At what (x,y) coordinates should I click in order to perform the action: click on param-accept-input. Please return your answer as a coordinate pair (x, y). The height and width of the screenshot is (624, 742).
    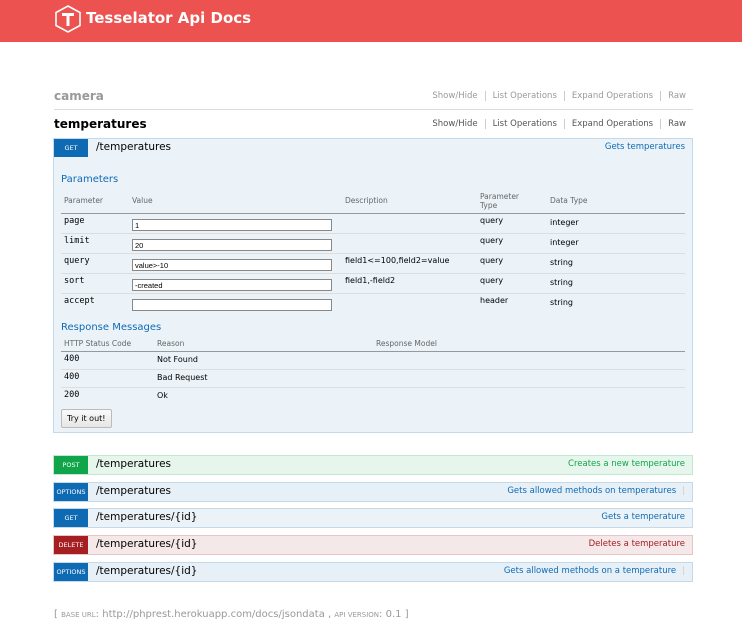
    Looking at the image, I should click on (232, 305).